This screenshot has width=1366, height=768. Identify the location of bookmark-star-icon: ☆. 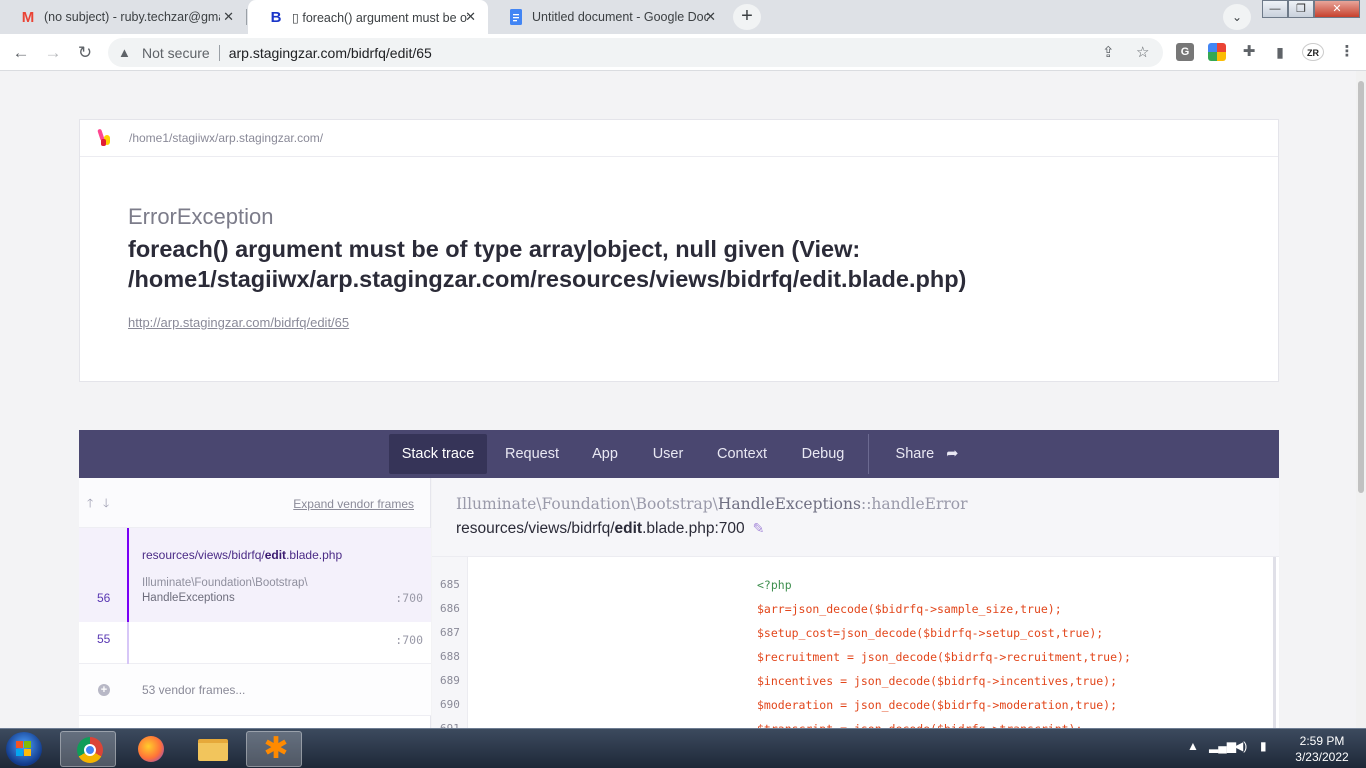
(1142, 52).